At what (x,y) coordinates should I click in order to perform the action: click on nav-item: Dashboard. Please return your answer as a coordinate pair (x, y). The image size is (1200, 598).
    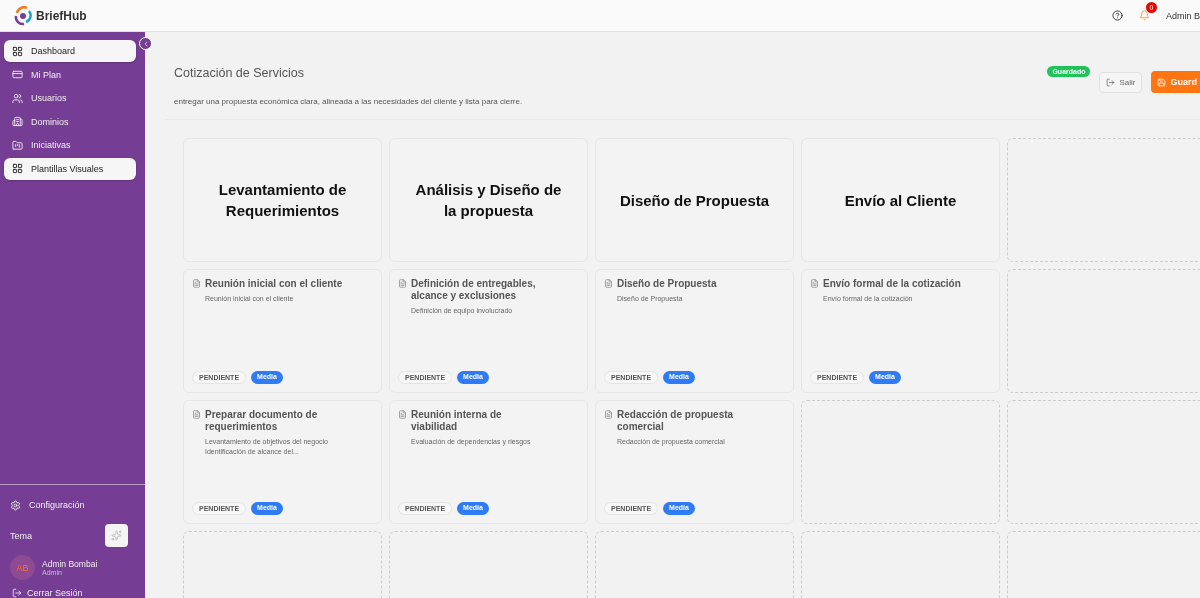
    Looking at the image, I should click on (70, 51).